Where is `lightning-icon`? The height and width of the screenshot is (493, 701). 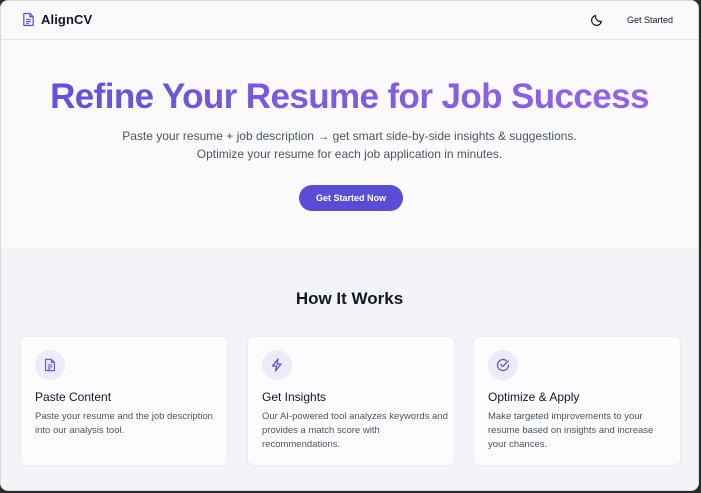 lightning-icon is located at coordinates (276, 365).